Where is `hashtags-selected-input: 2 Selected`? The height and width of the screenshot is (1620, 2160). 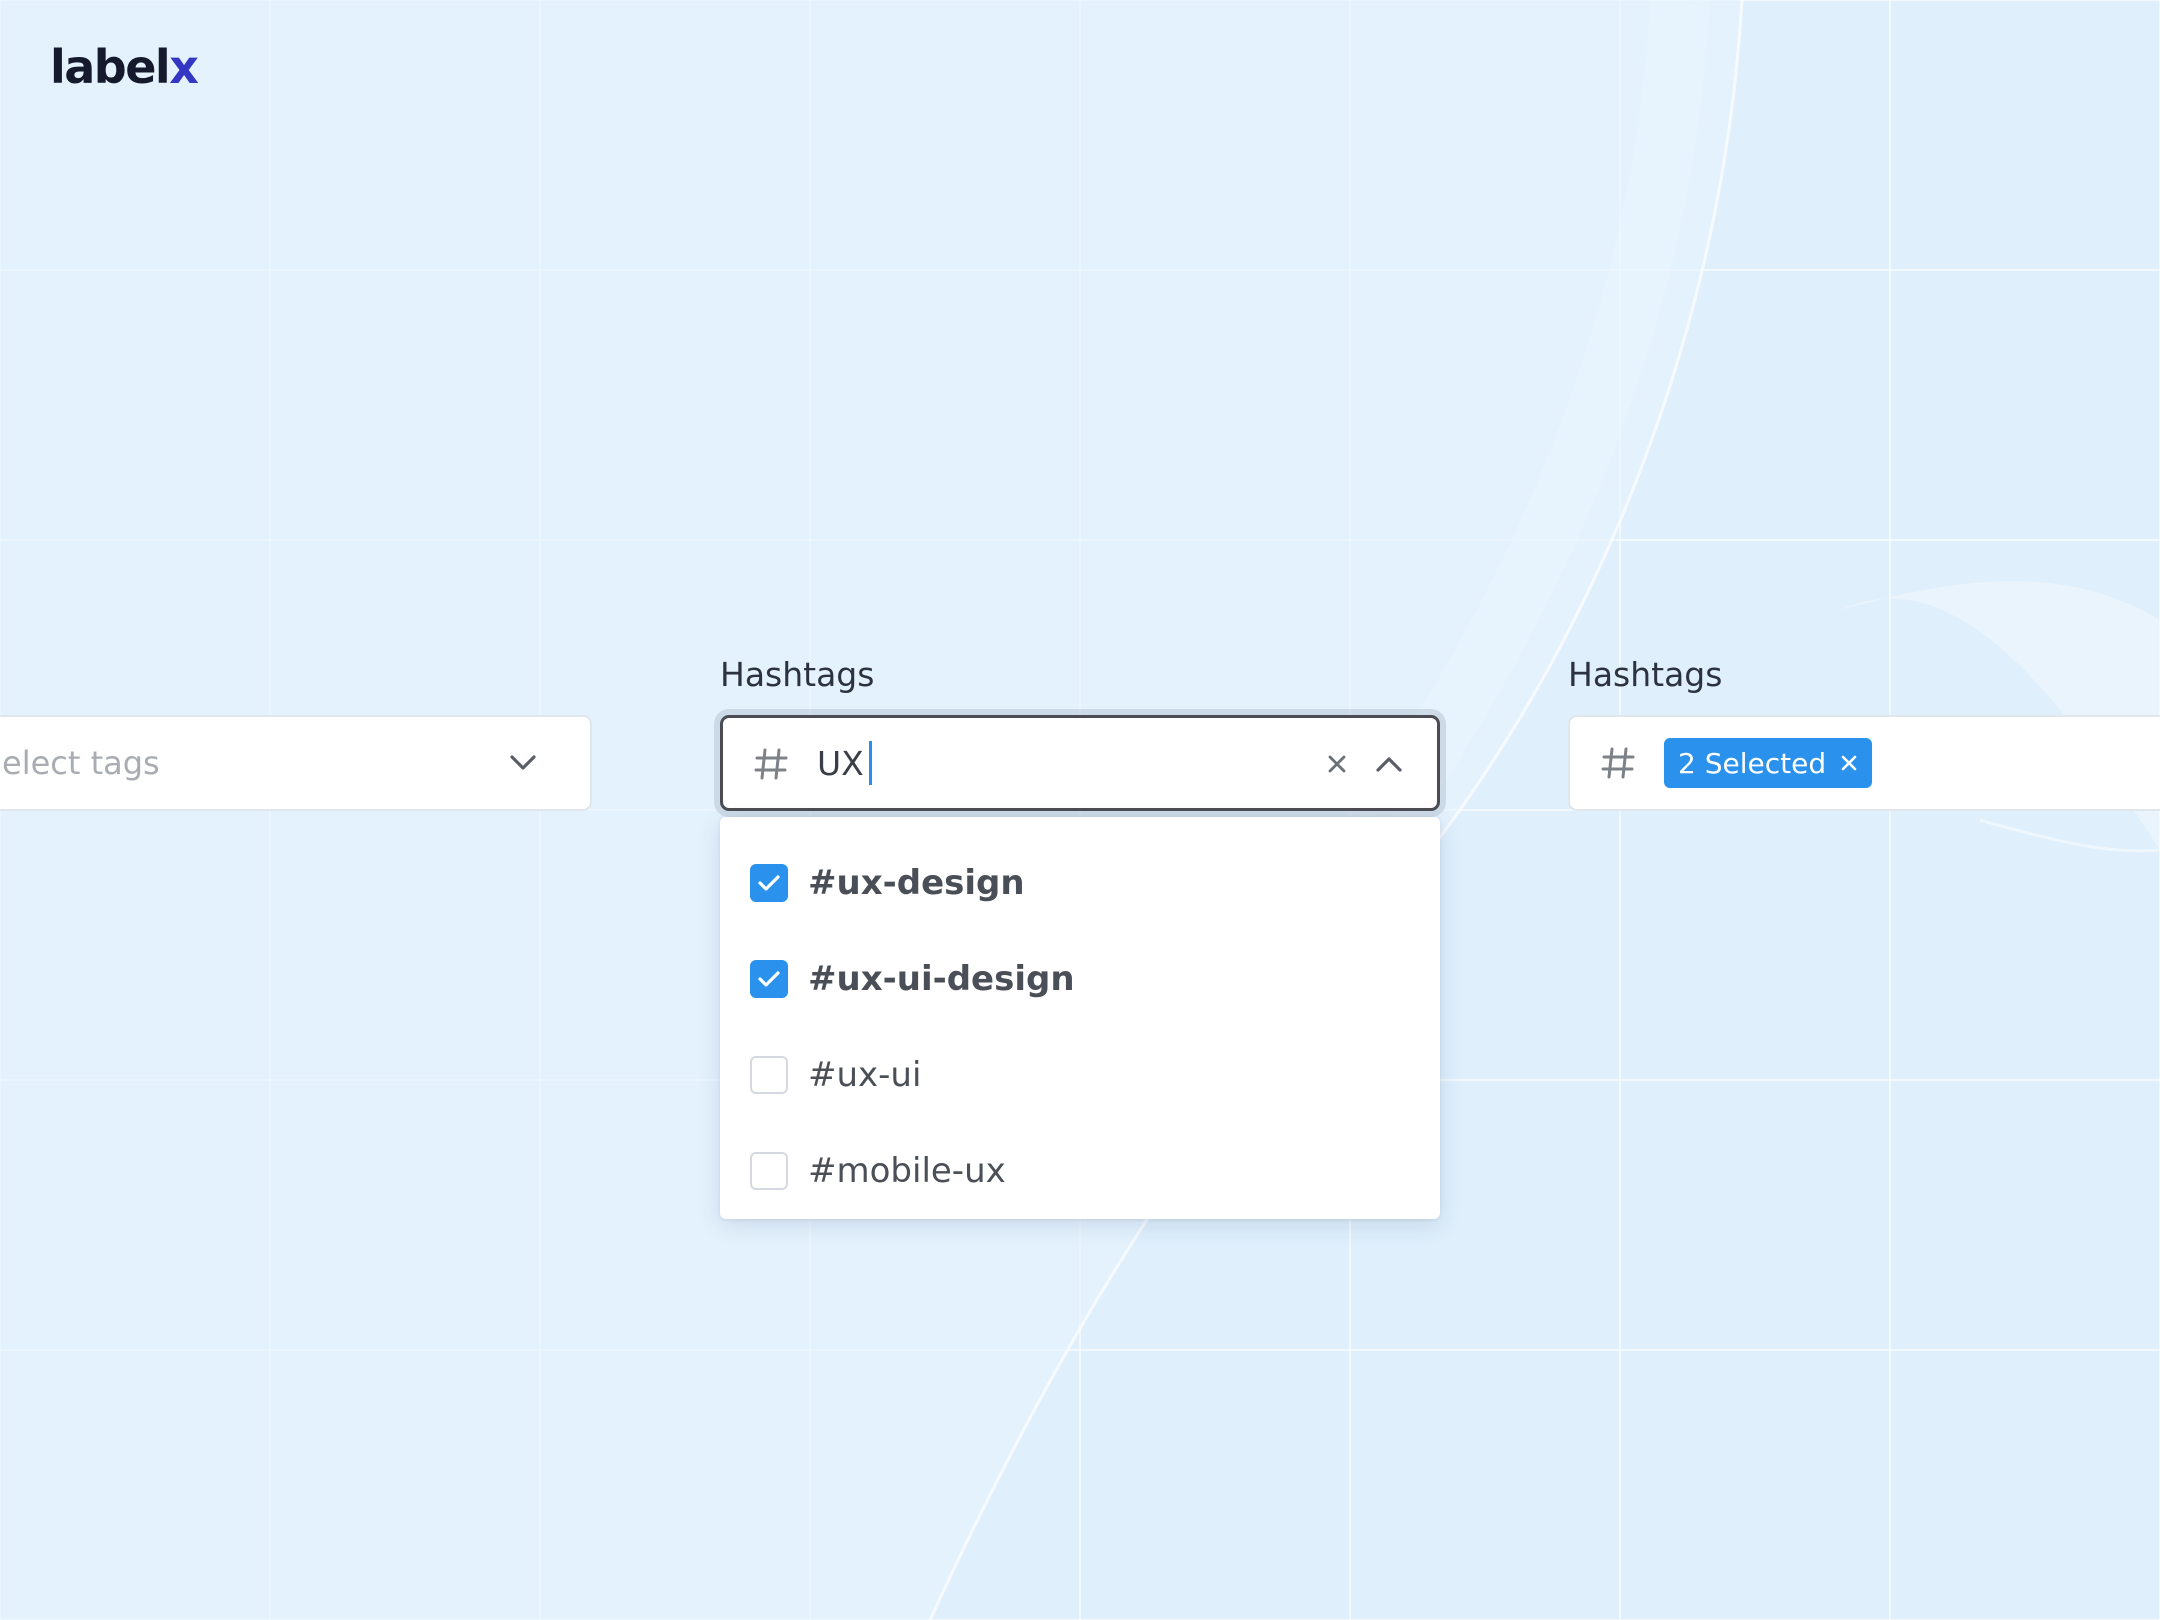 hashtags-selected-input: 2 Selected is located at coordinates (1864, 763).